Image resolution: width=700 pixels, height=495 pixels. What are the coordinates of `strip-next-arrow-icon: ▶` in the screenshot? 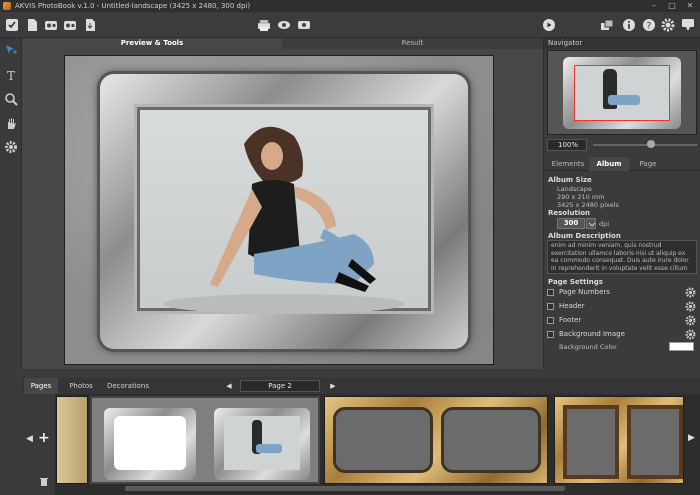 It's located at (691, 438).